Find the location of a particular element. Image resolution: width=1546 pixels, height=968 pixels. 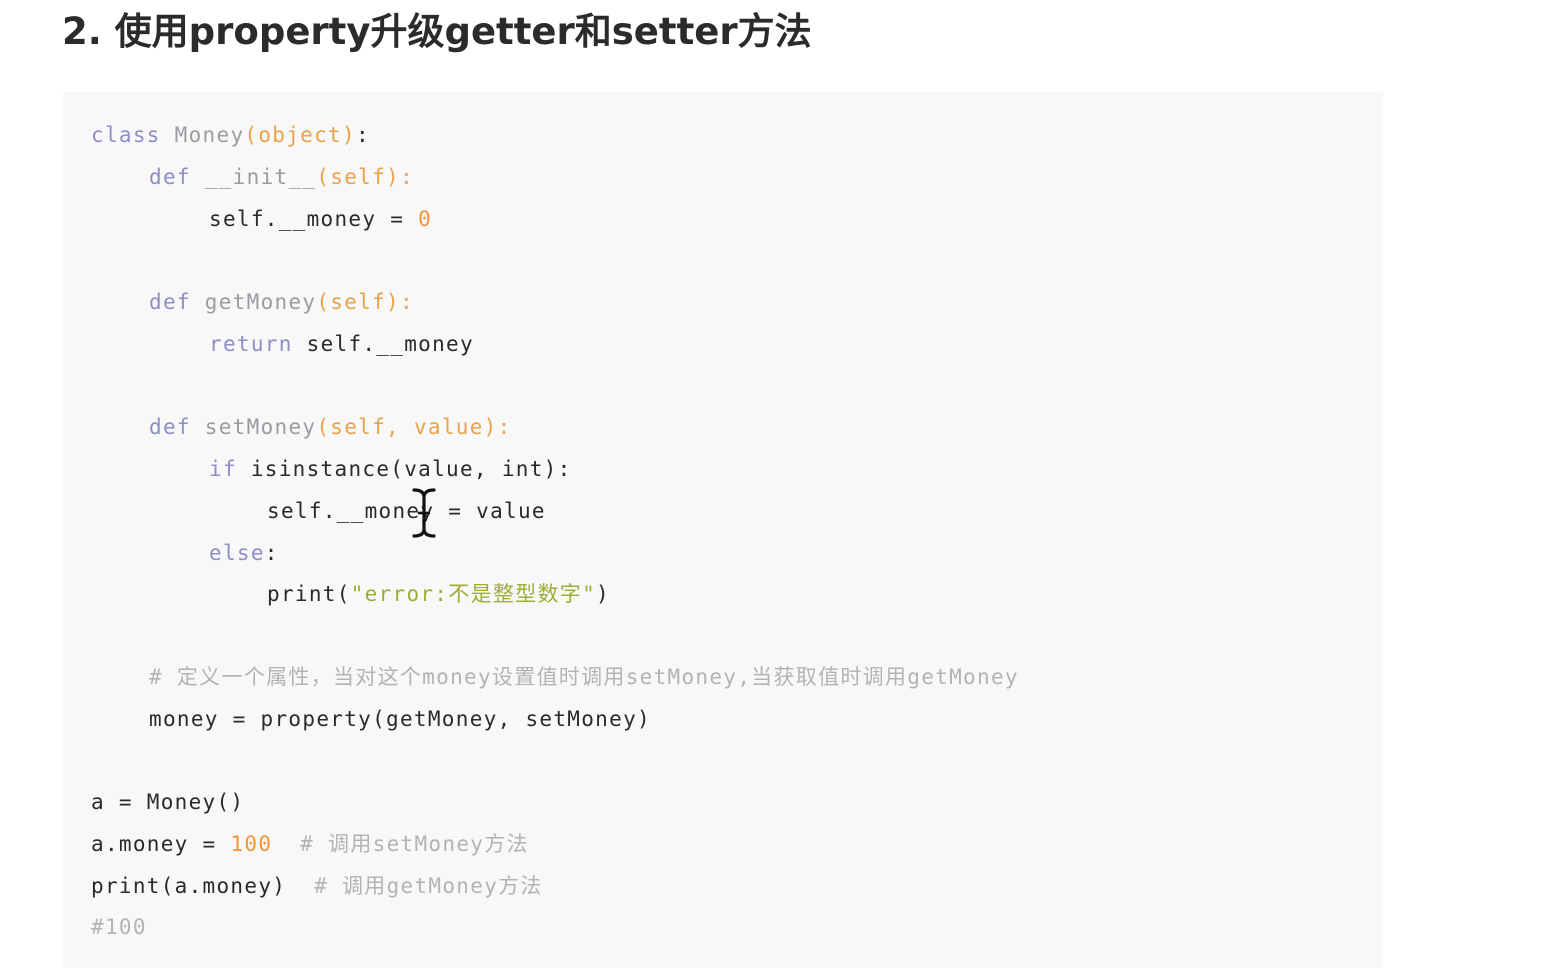

code-line-print-money: print(a.money) # 调用getMoney方法 is located at coordinates (317, 886).